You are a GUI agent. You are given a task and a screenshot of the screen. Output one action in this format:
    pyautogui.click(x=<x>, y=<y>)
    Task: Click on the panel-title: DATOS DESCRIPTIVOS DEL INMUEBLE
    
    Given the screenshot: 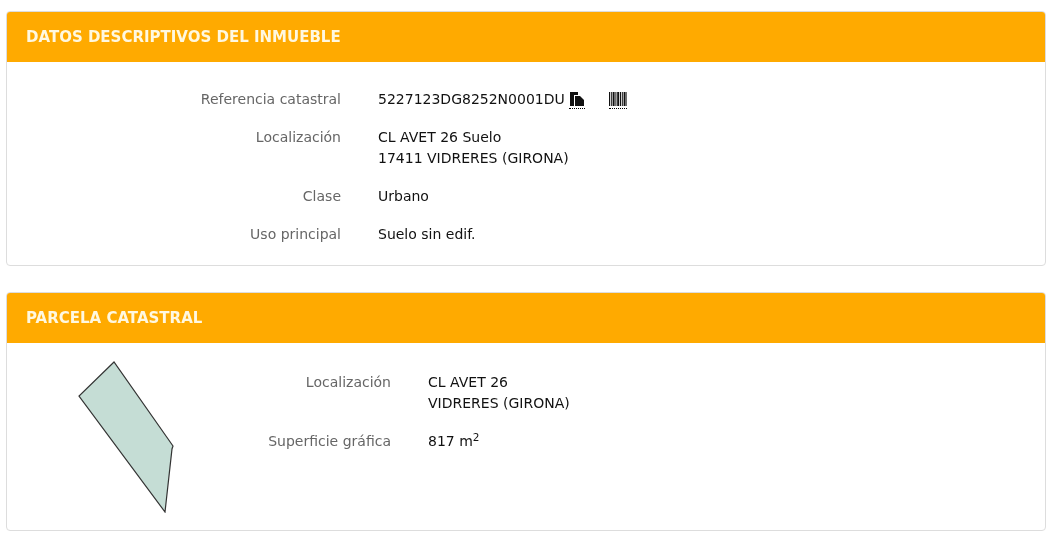 What is the action you would take?
    pyautogui.click(x=183, y=37)
    